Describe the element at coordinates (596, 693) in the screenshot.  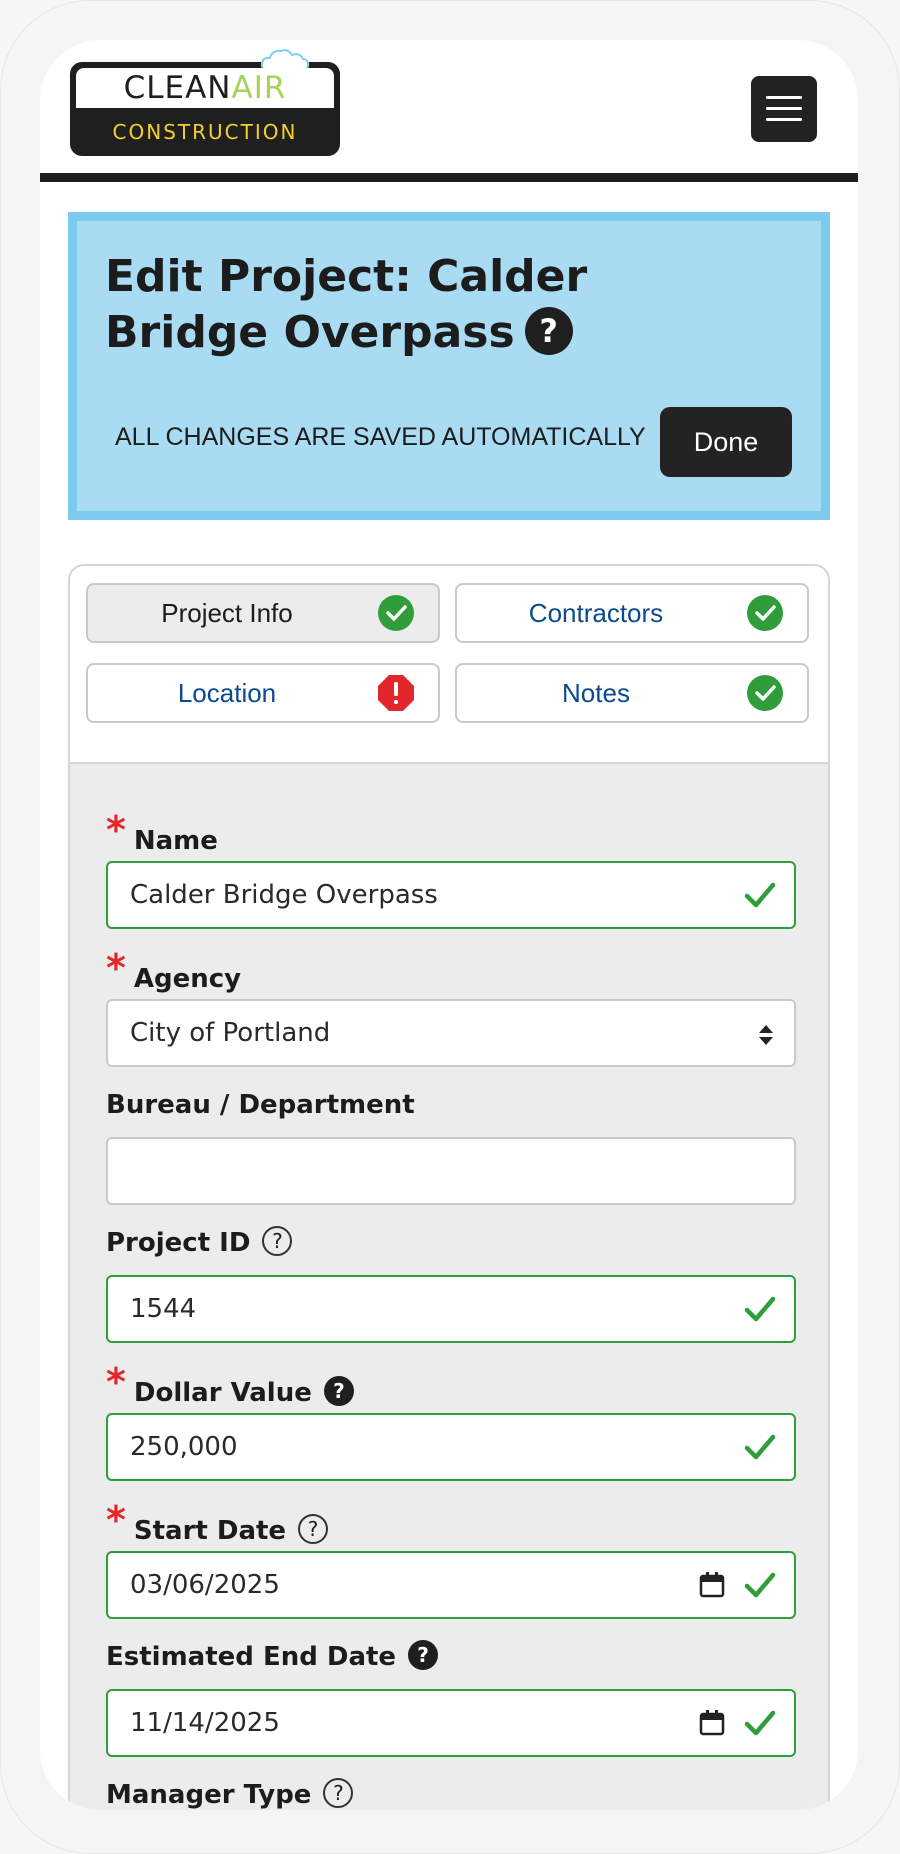
I see `tab-label: Notes` at that location.